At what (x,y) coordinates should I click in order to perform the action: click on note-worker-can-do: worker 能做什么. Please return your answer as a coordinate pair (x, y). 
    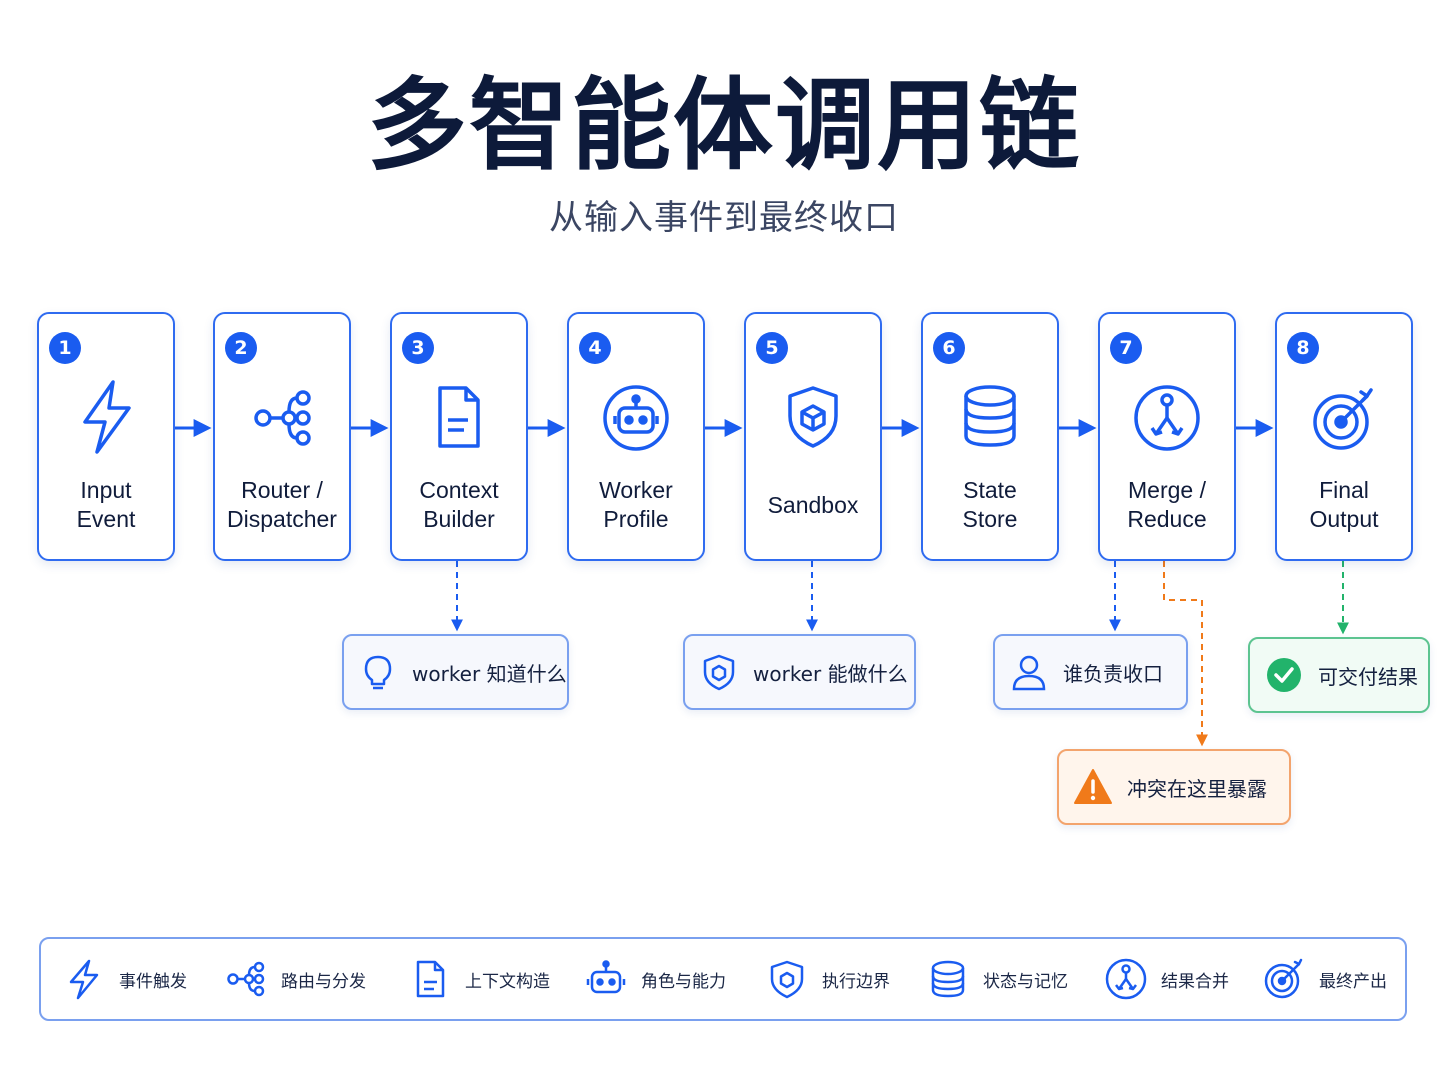
    Looking at the image, I should click on (799, 672).